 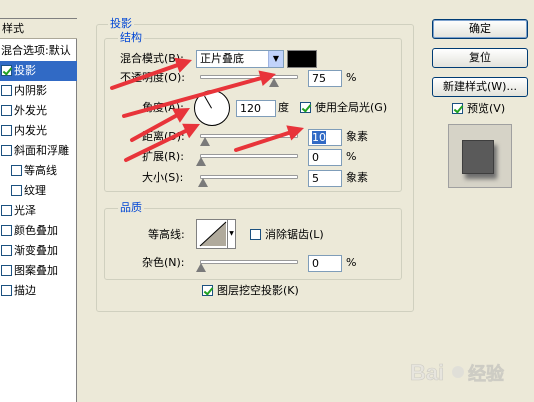 I want to click on angle-unit: 度, so click(x=283, y=107).